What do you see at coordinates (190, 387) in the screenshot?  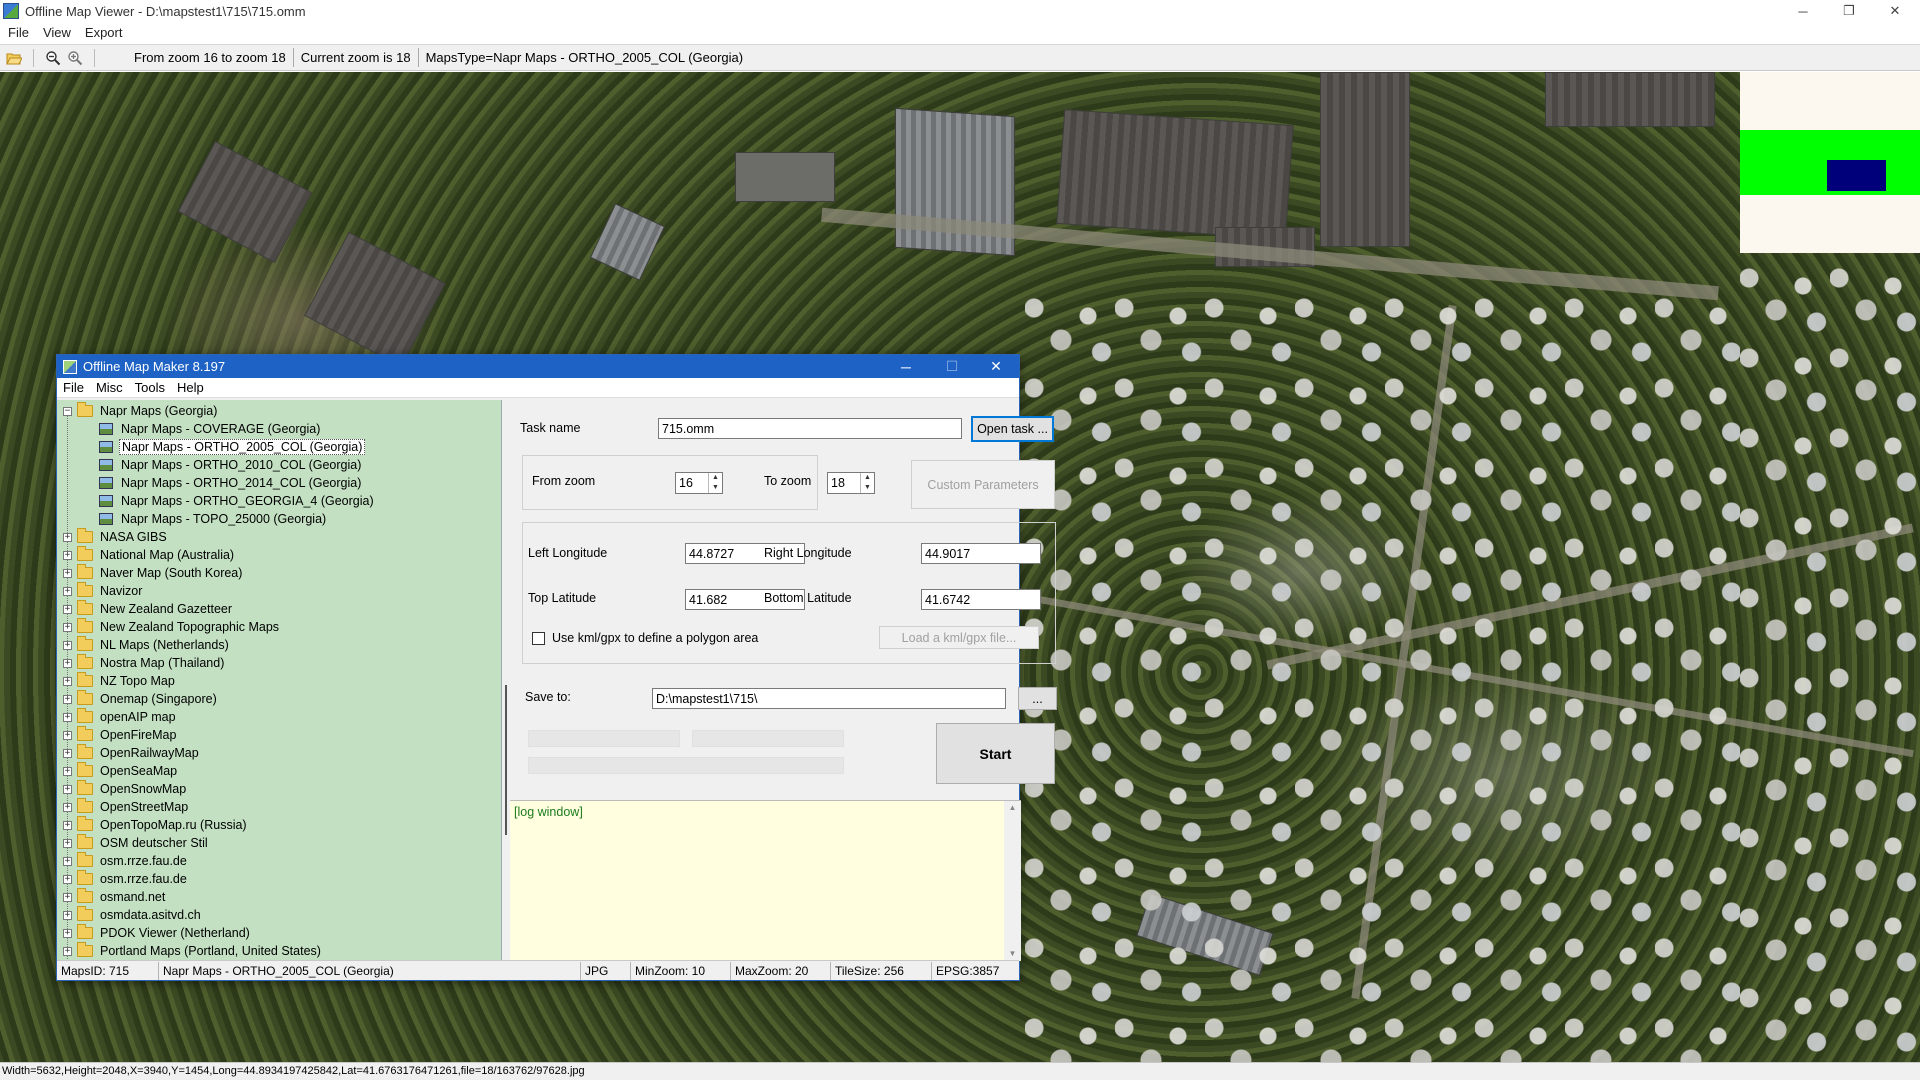 I see `dialog-menu-help: Help` at bounding box center [190, 387].